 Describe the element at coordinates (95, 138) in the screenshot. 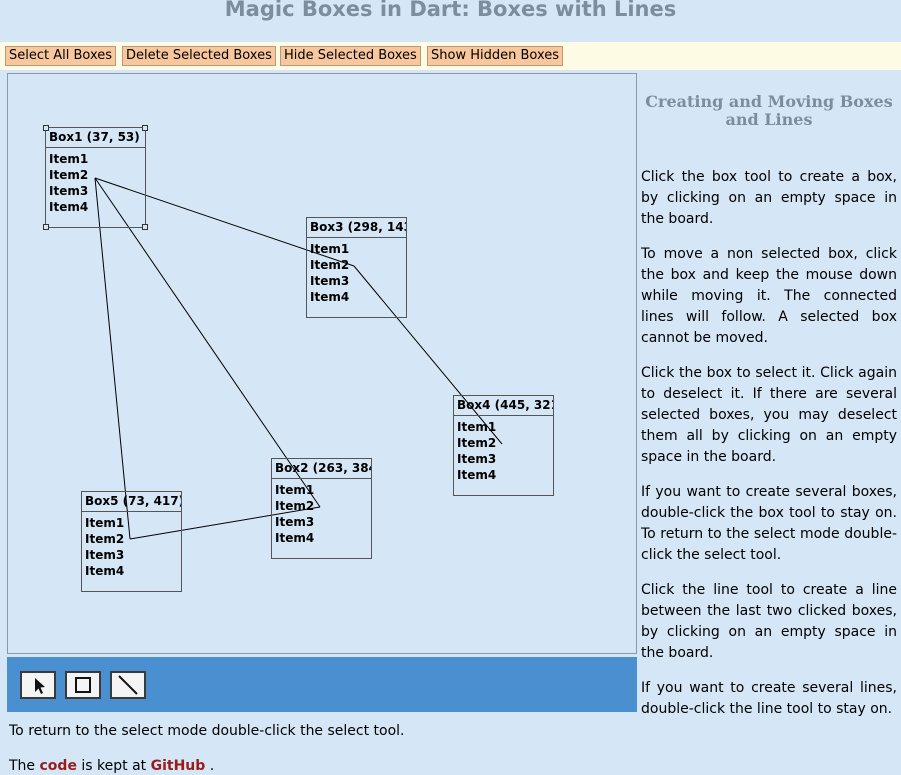

I see `box-title: Box1 (37, 53)` at that location.